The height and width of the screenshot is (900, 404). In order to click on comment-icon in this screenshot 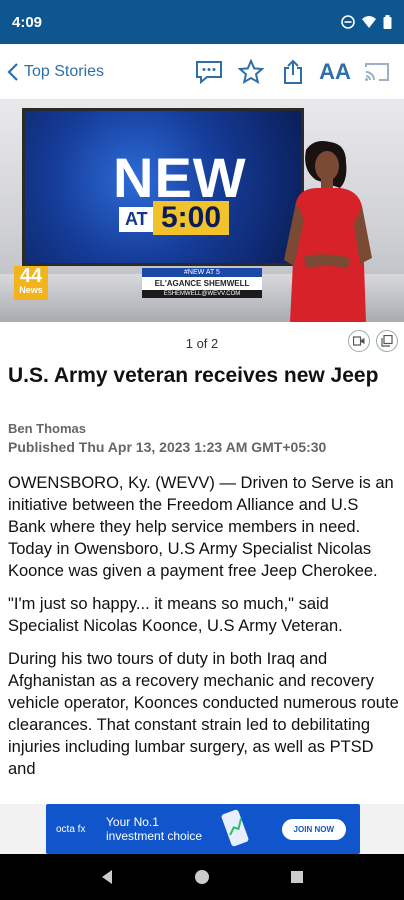, I will do `click(209, 72)`.